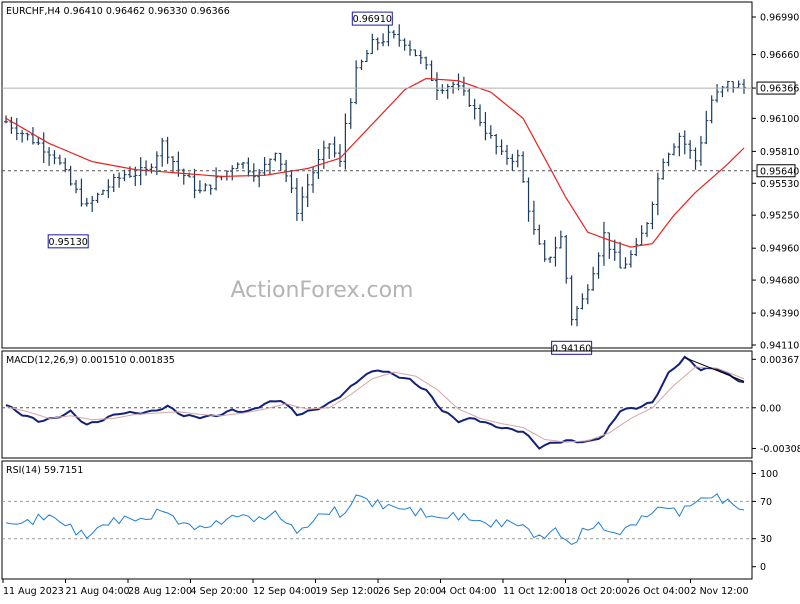 This screenshot has width=800, height=604. What do you see at coordinates (98, 591) in the screenshot?
I see `time-tick-label: 21 Aug 04:00` at bounding box center [98, 591].